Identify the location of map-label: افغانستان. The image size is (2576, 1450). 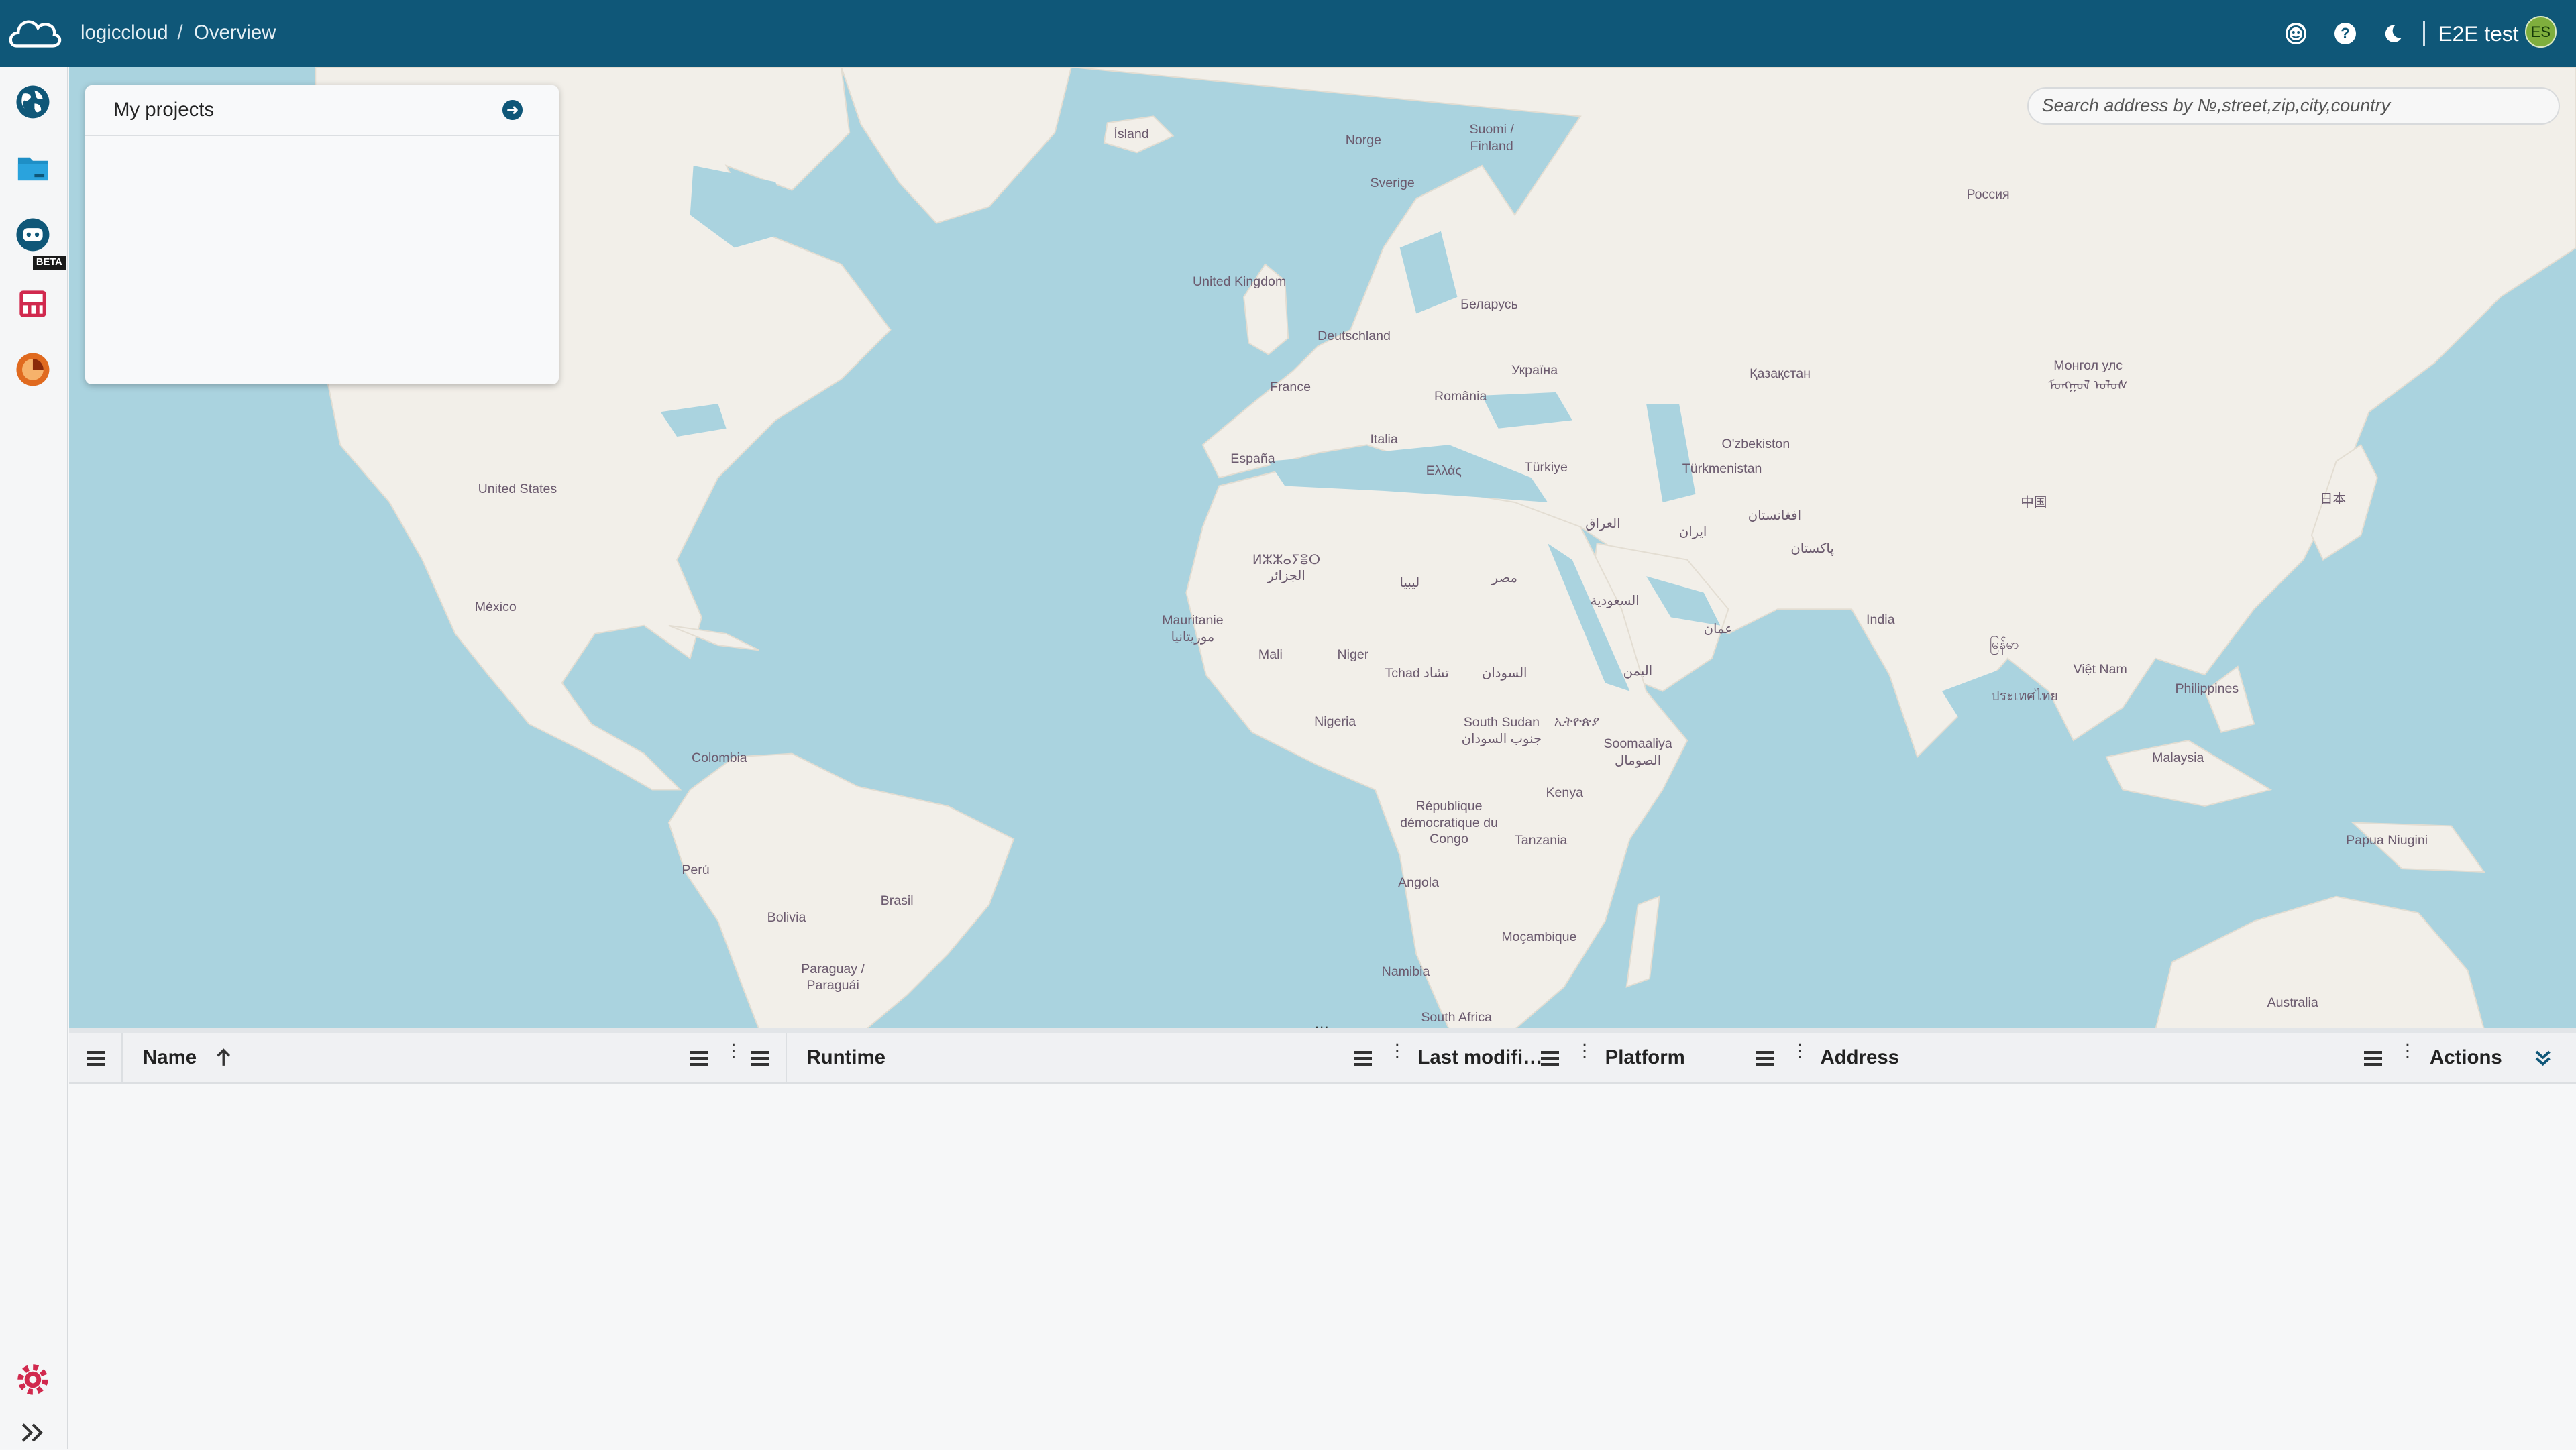
(1775, 515).